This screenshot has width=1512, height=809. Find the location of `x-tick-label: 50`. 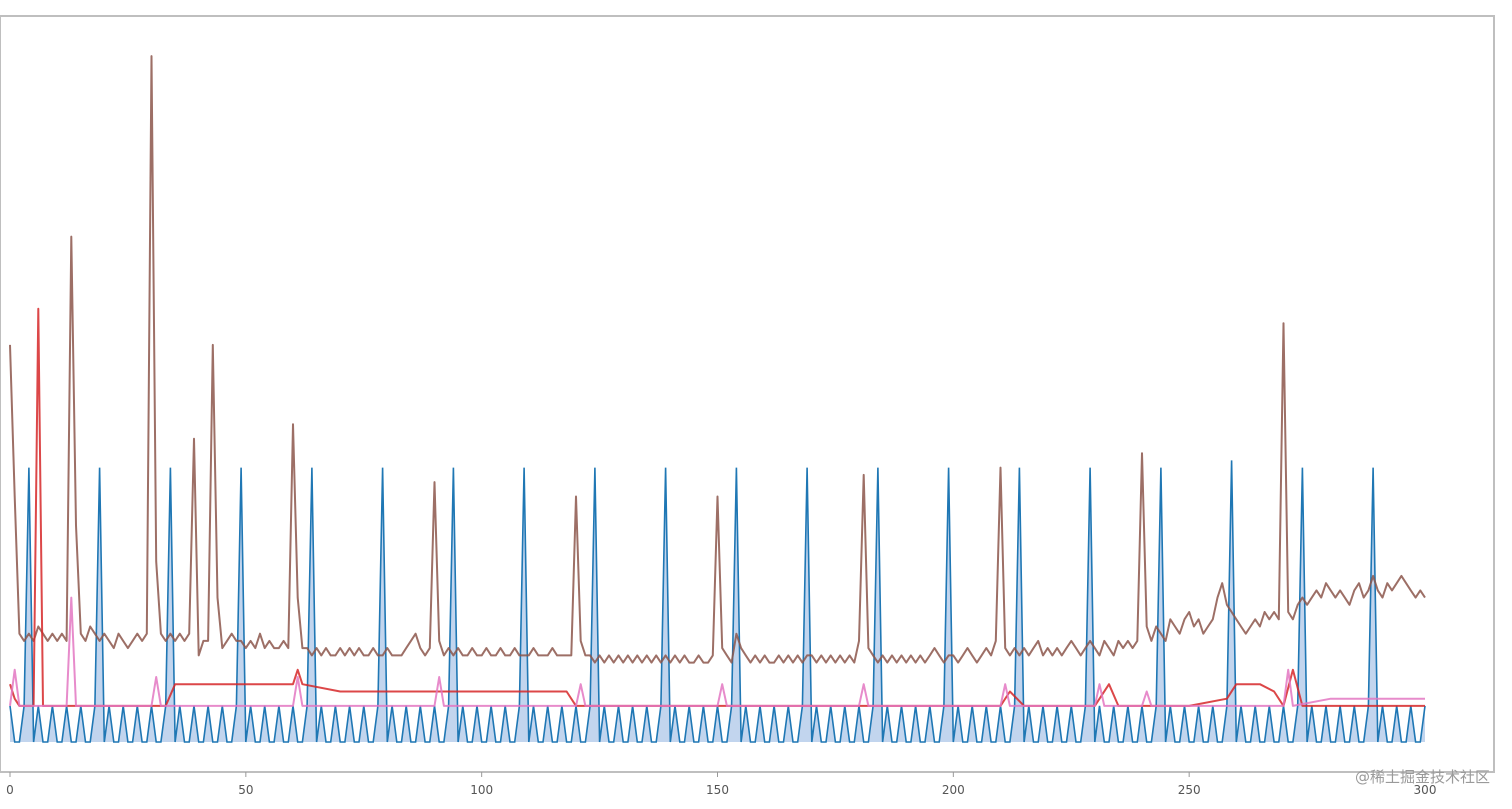

x-tick-label: 50 is located at coordinates (245, 790).